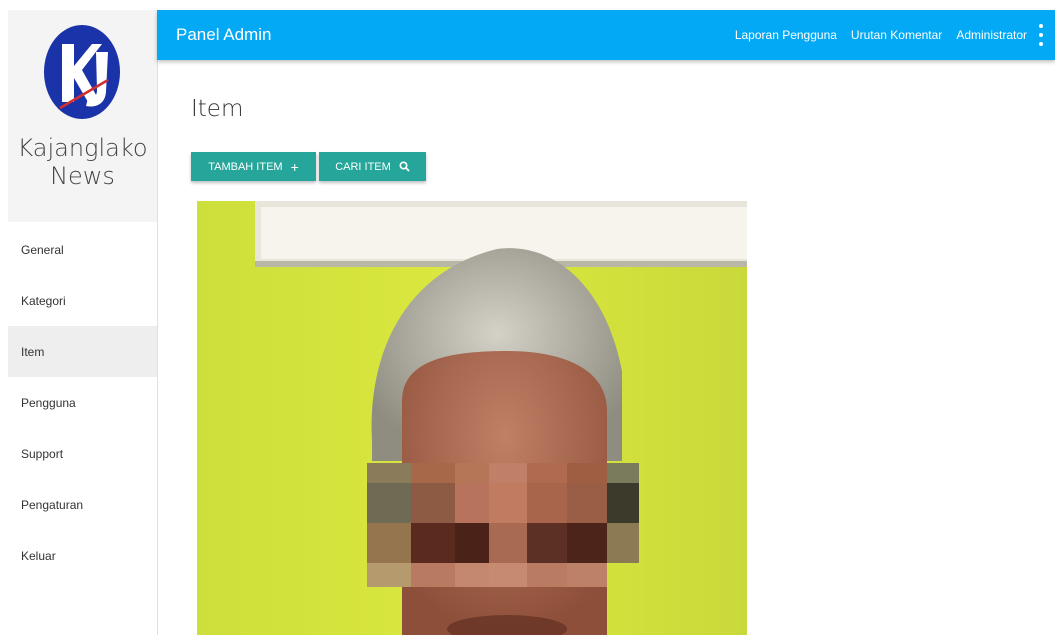 Image resolution: width=1055 pixels, height=635 pixels. I want to click on sidebar-item-label: Pengguna, so click(48, 402).